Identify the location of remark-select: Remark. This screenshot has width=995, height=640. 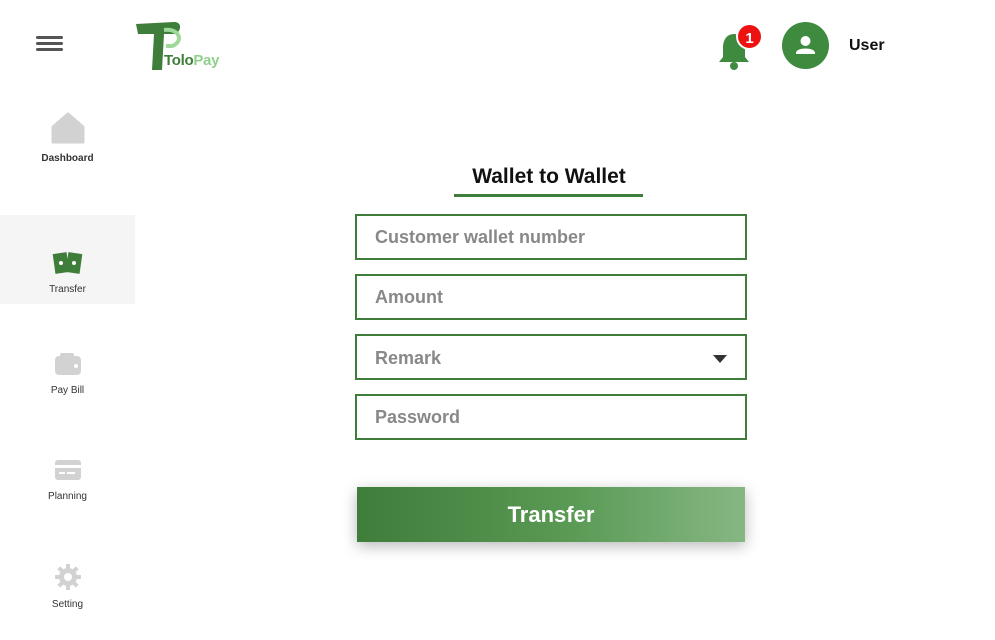
(551, 357).